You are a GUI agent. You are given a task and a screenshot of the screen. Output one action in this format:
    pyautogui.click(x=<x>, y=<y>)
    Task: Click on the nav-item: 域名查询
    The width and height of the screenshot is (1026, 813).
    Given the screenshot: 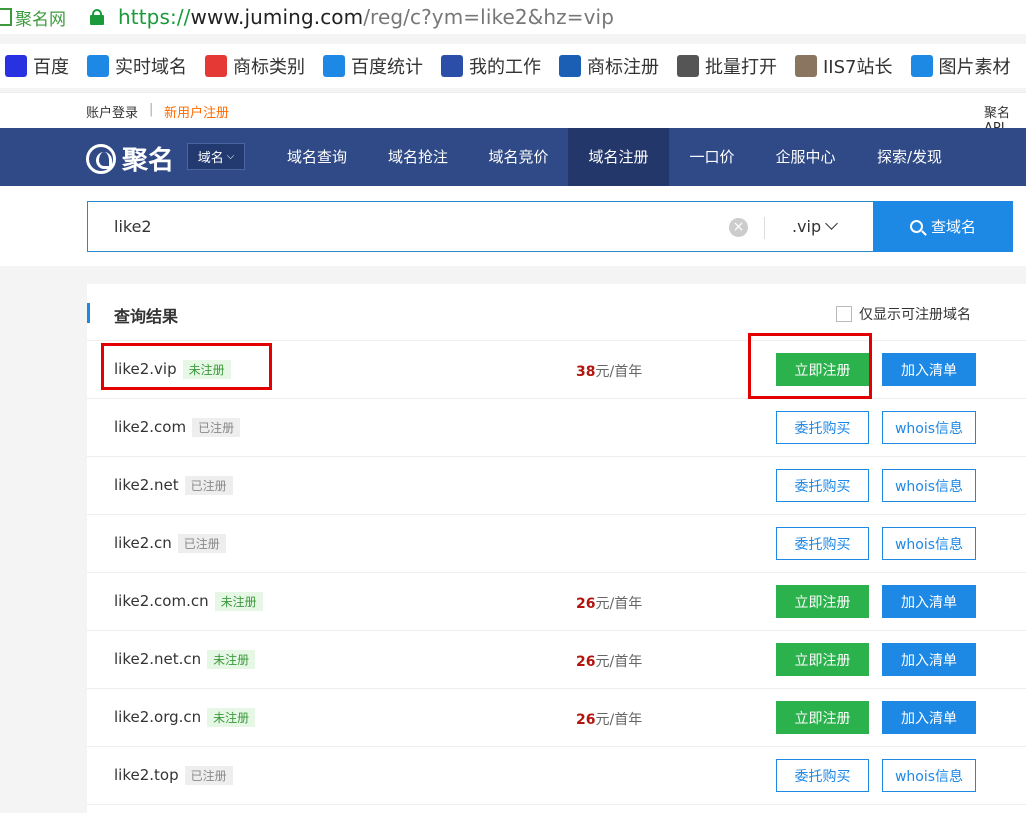 What is the action you would take?
    pyautogui.click(x=317, y=157)
    